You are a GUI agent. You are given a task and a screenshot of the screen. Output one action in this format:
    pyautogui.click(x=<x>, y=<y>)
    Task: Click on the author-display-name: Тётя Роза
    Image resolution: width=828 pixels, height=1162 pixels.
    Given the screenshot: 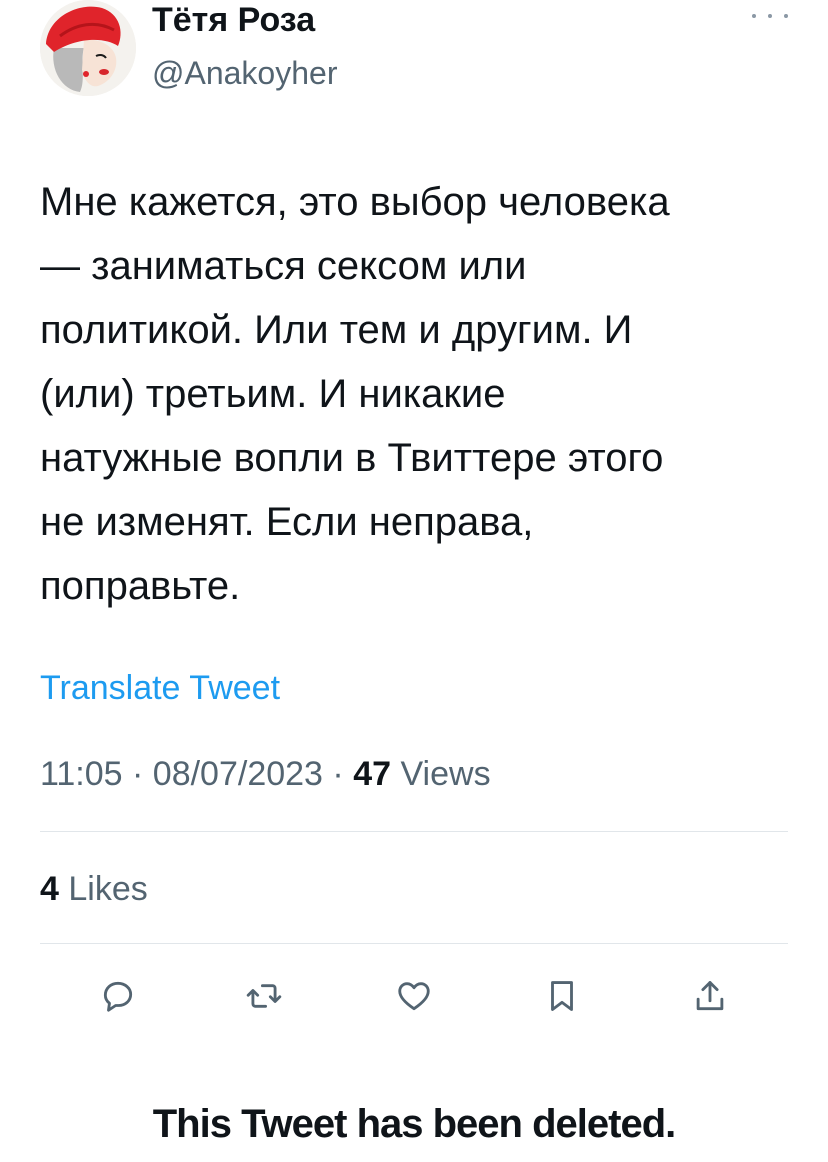 What is the action you would take?
    pyautogui.click(x=233, y=20)
    